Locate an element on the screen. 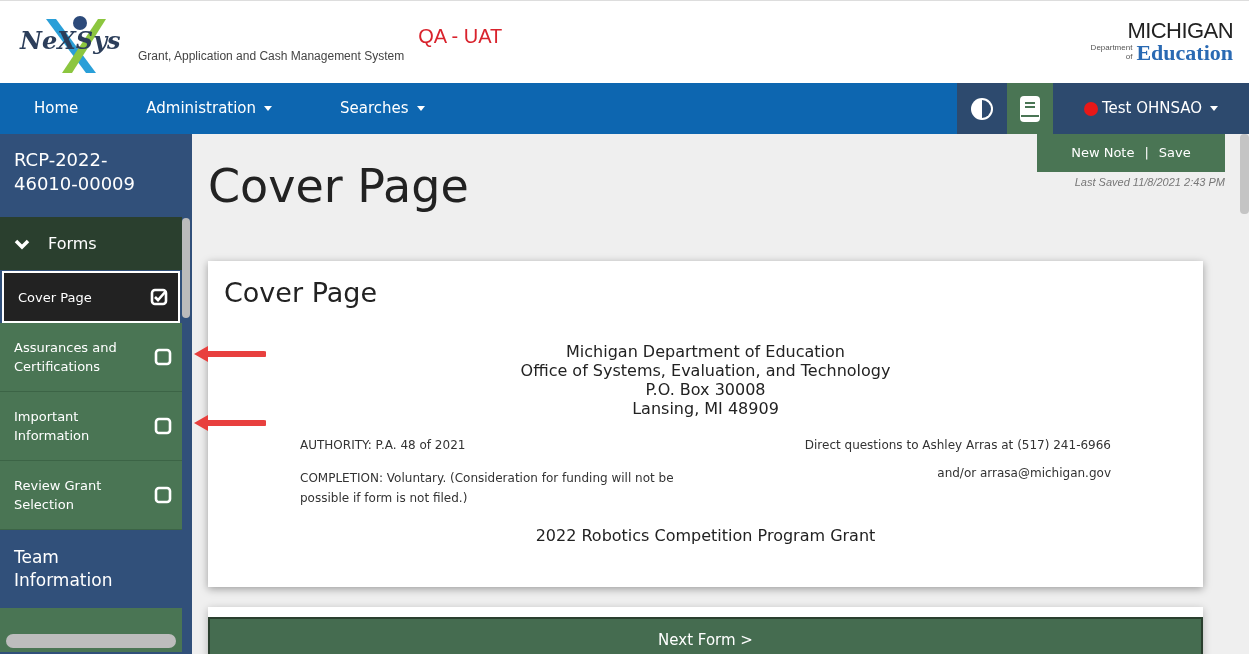 The width and height of the screenshot is (1249, 654). card-title: Cover Page is located at coordinates (301, 293).